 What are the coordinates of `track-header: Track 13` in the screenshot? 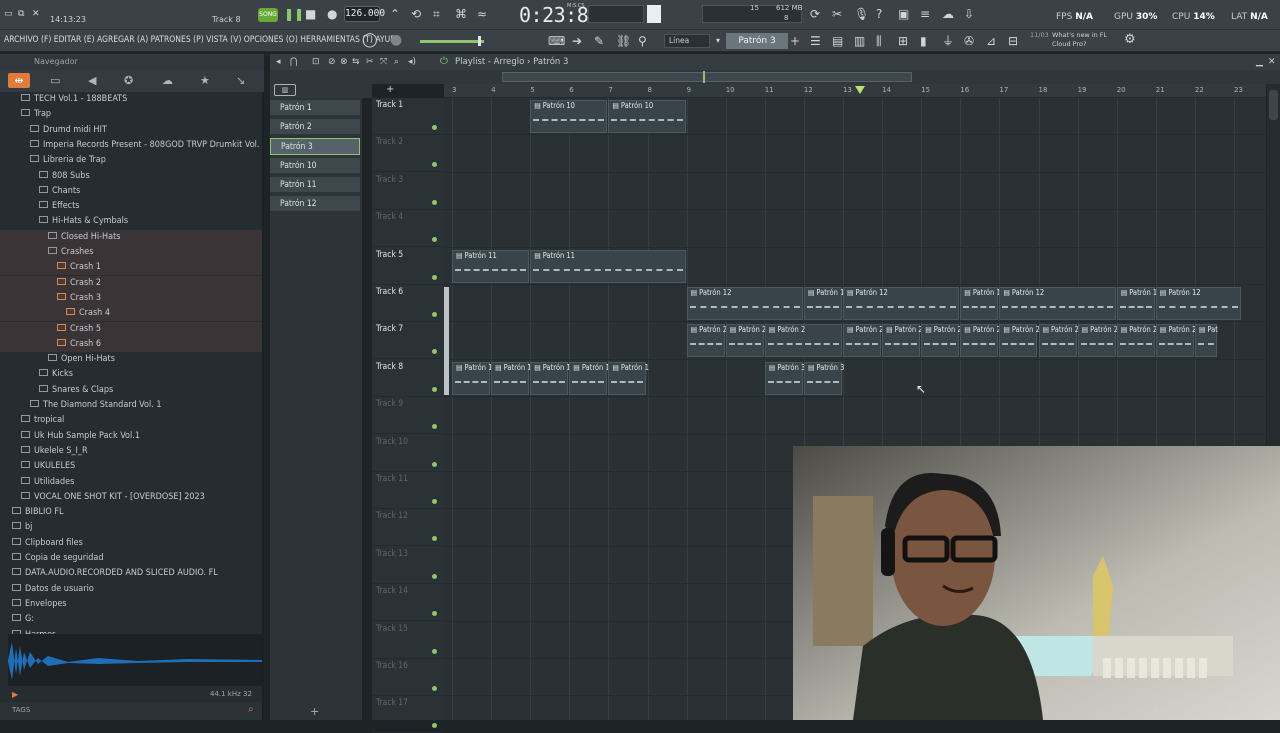 It's located at (407, 565).